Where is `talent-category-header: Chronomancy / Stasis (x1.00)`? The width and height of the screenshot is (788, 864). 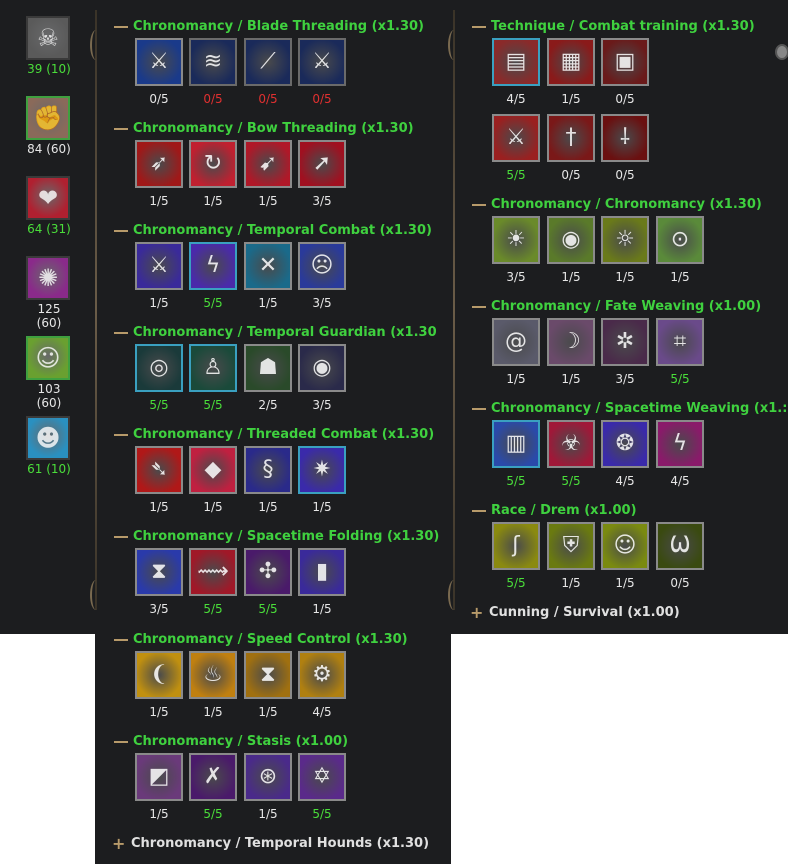
talent-category-header: Chronomancy / Stasis (x1.00) is located at coordinates (231, 741).